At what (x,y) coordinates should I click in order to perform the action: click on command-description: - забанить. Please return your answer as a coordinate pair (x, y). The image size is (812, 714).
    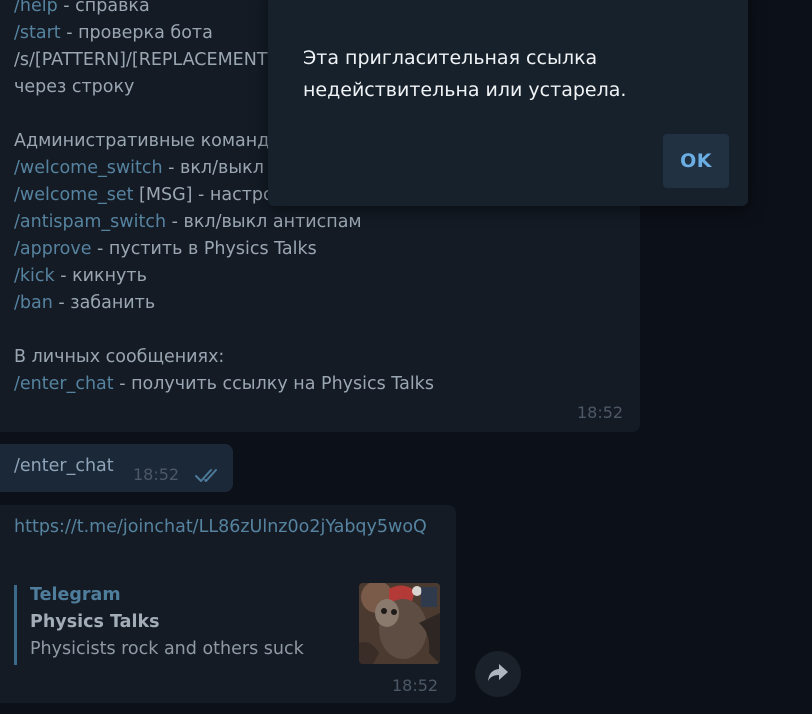
    Looking at the image, I should click on (104, 303).